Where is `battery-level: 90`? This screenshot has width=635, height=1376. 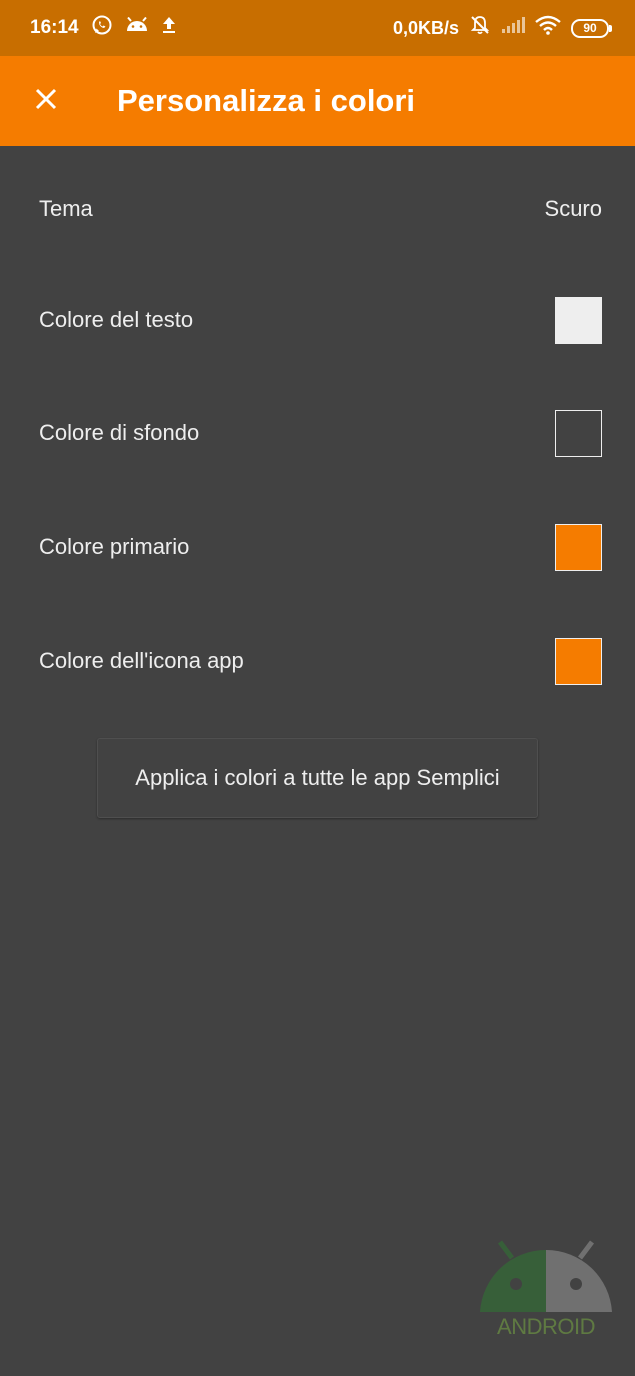
battery-level: 90 is located at coordinates (590, 28).